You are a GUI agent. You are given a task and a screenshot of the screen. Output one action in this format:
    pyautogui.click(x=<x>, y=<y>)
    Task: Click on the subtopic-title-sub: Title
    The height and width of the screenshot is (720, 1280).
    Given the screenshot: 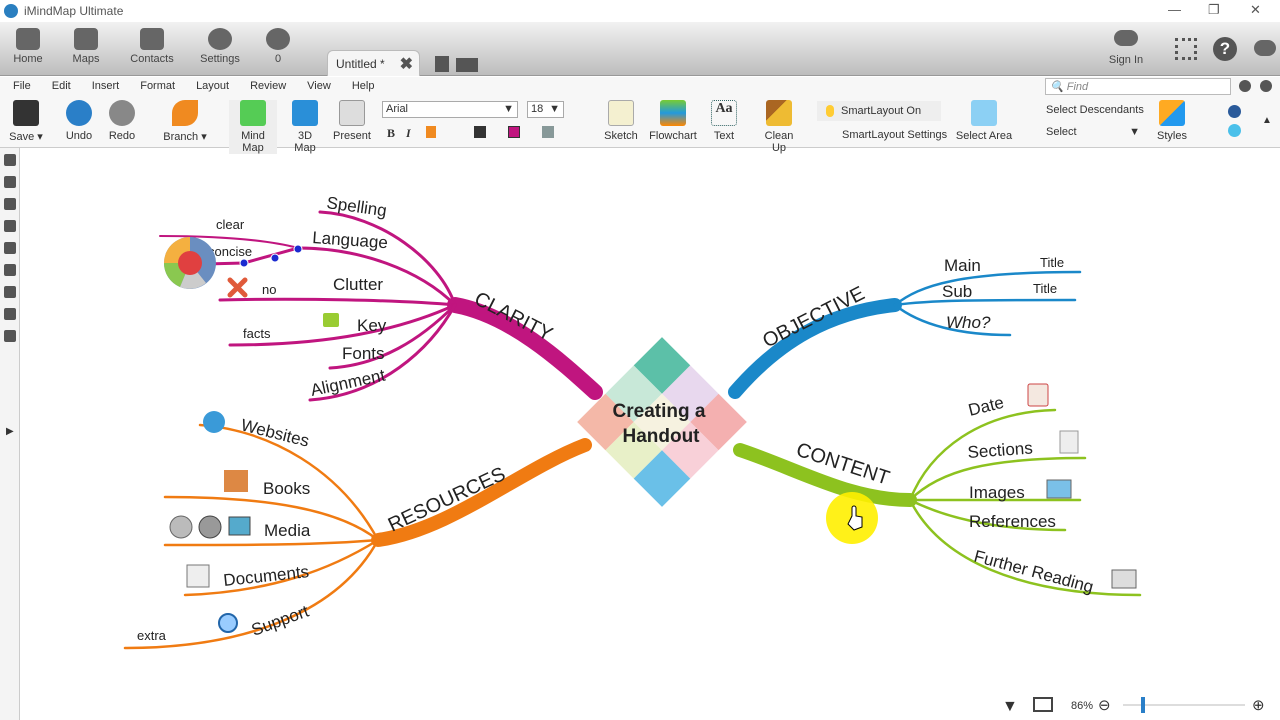 What is the action you would take?
    pyautogui.click(x=1045, y=288)
    